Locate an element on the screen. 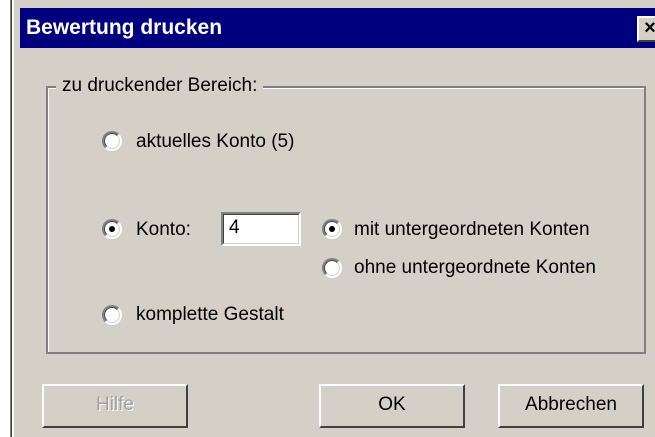  label-complete-structure: komplette Gestalt is located at coordinates (210, 315).